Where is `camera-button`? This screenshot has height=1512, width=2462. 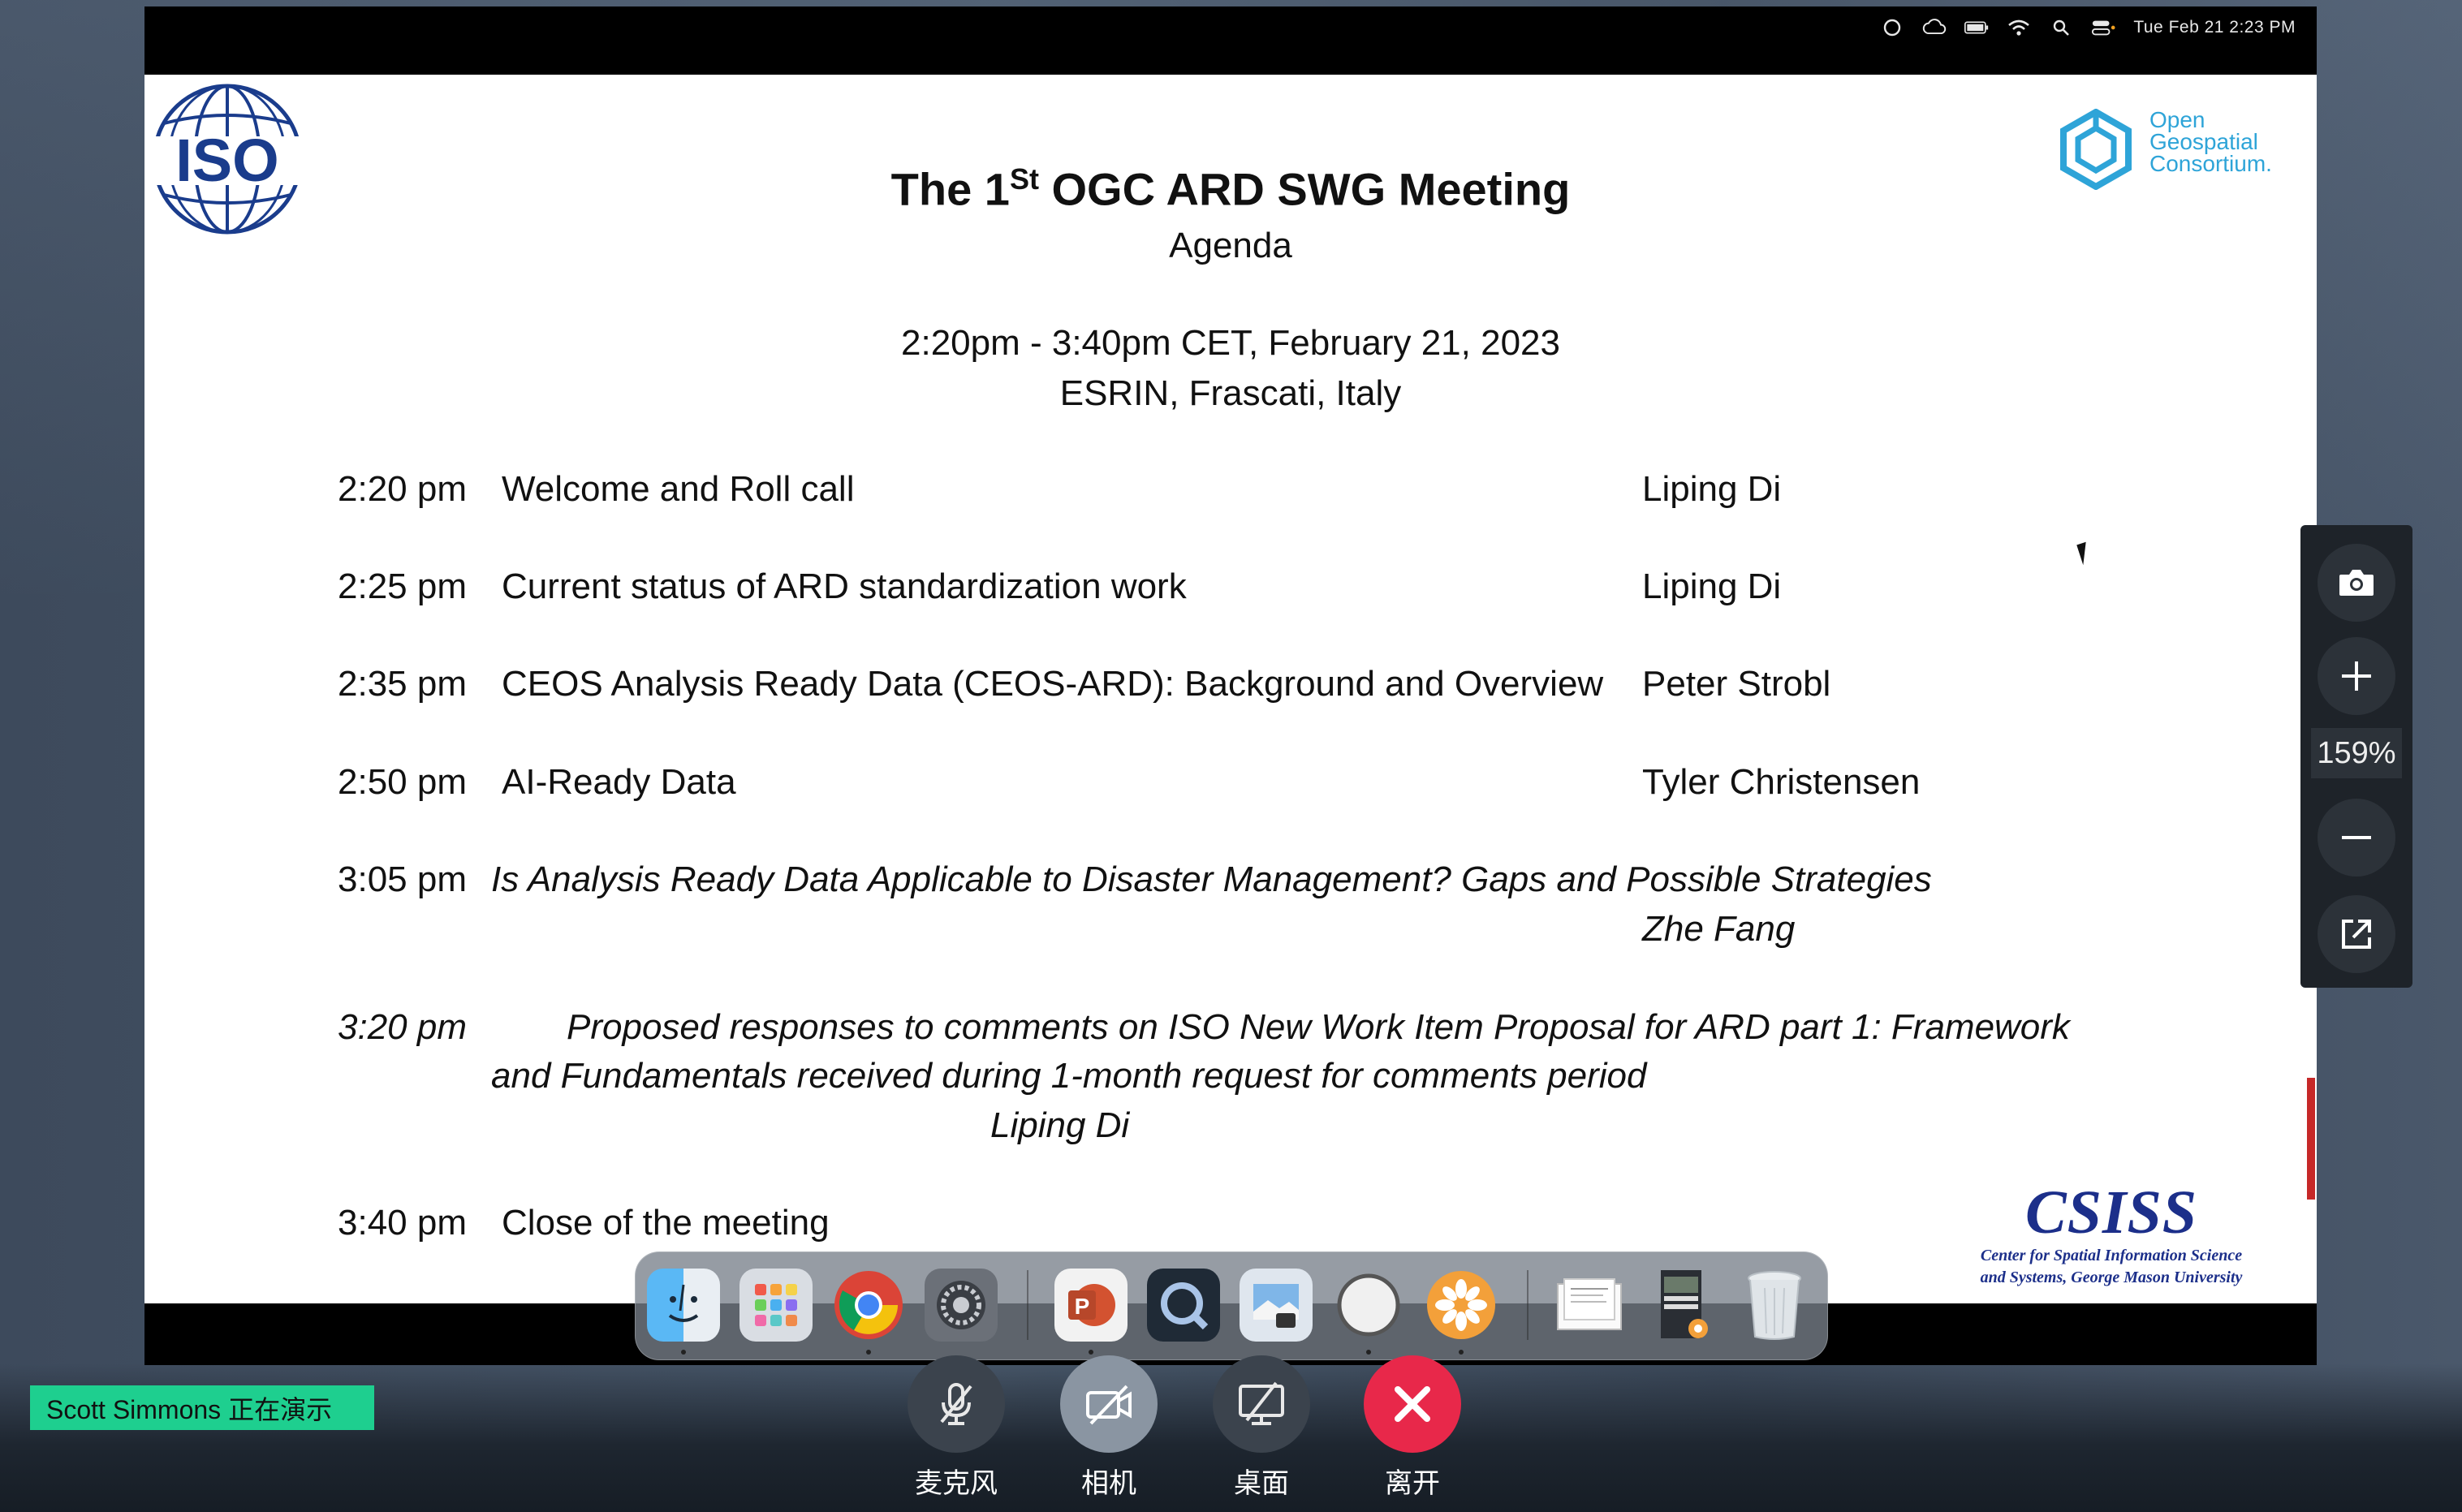
camera-button is located at coordinates (1109, 1404).